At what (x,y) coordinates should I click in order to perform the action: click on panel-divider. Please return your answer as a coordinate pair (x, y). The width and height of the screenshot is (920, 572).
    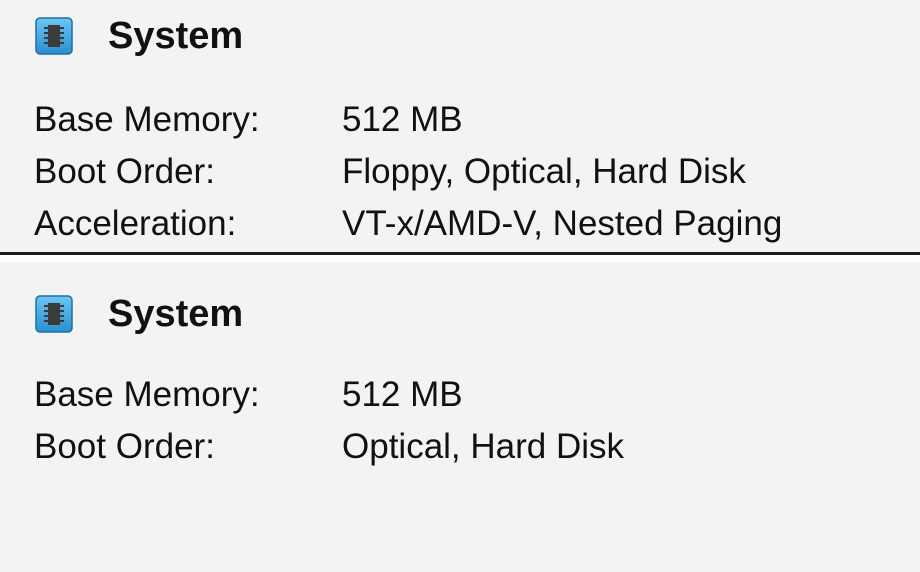
    Looking at the image, I should click on (460, 257).